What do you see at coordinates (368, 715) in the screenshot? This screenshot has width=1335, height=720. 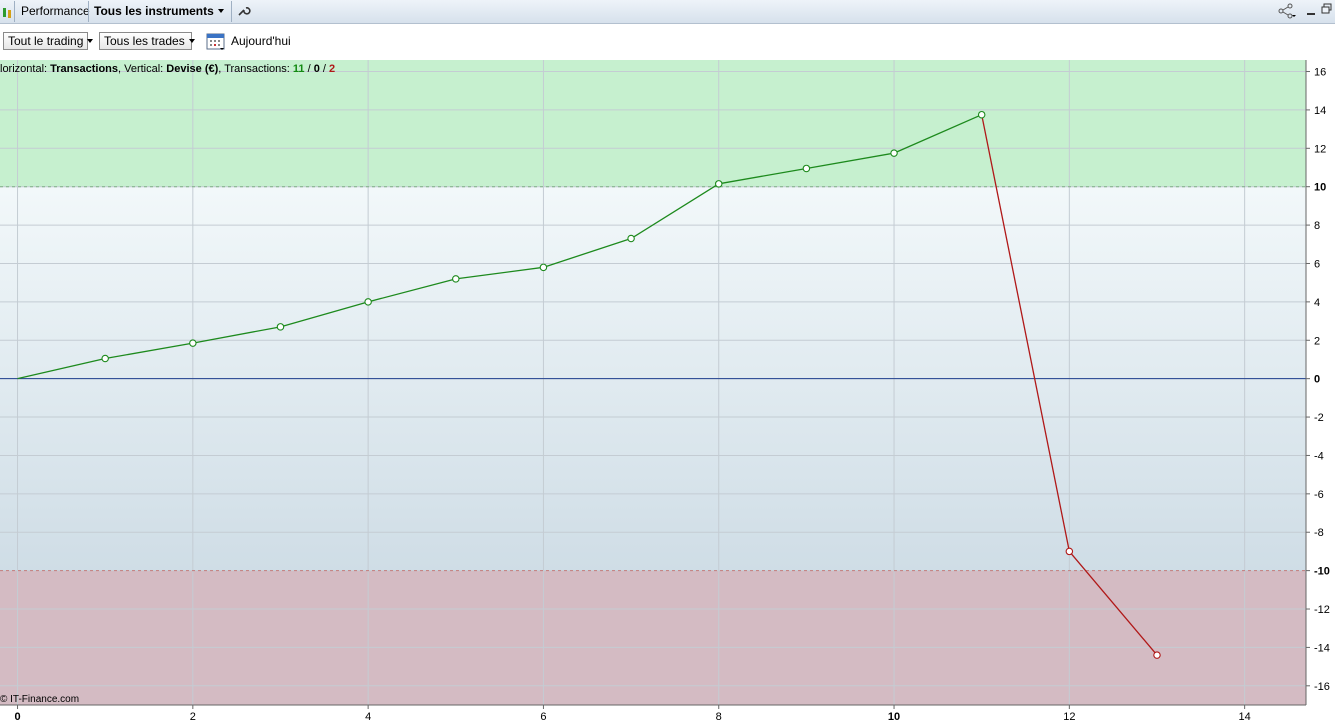 I see `x-tick-label: 4` at bounding box center [368, 715].